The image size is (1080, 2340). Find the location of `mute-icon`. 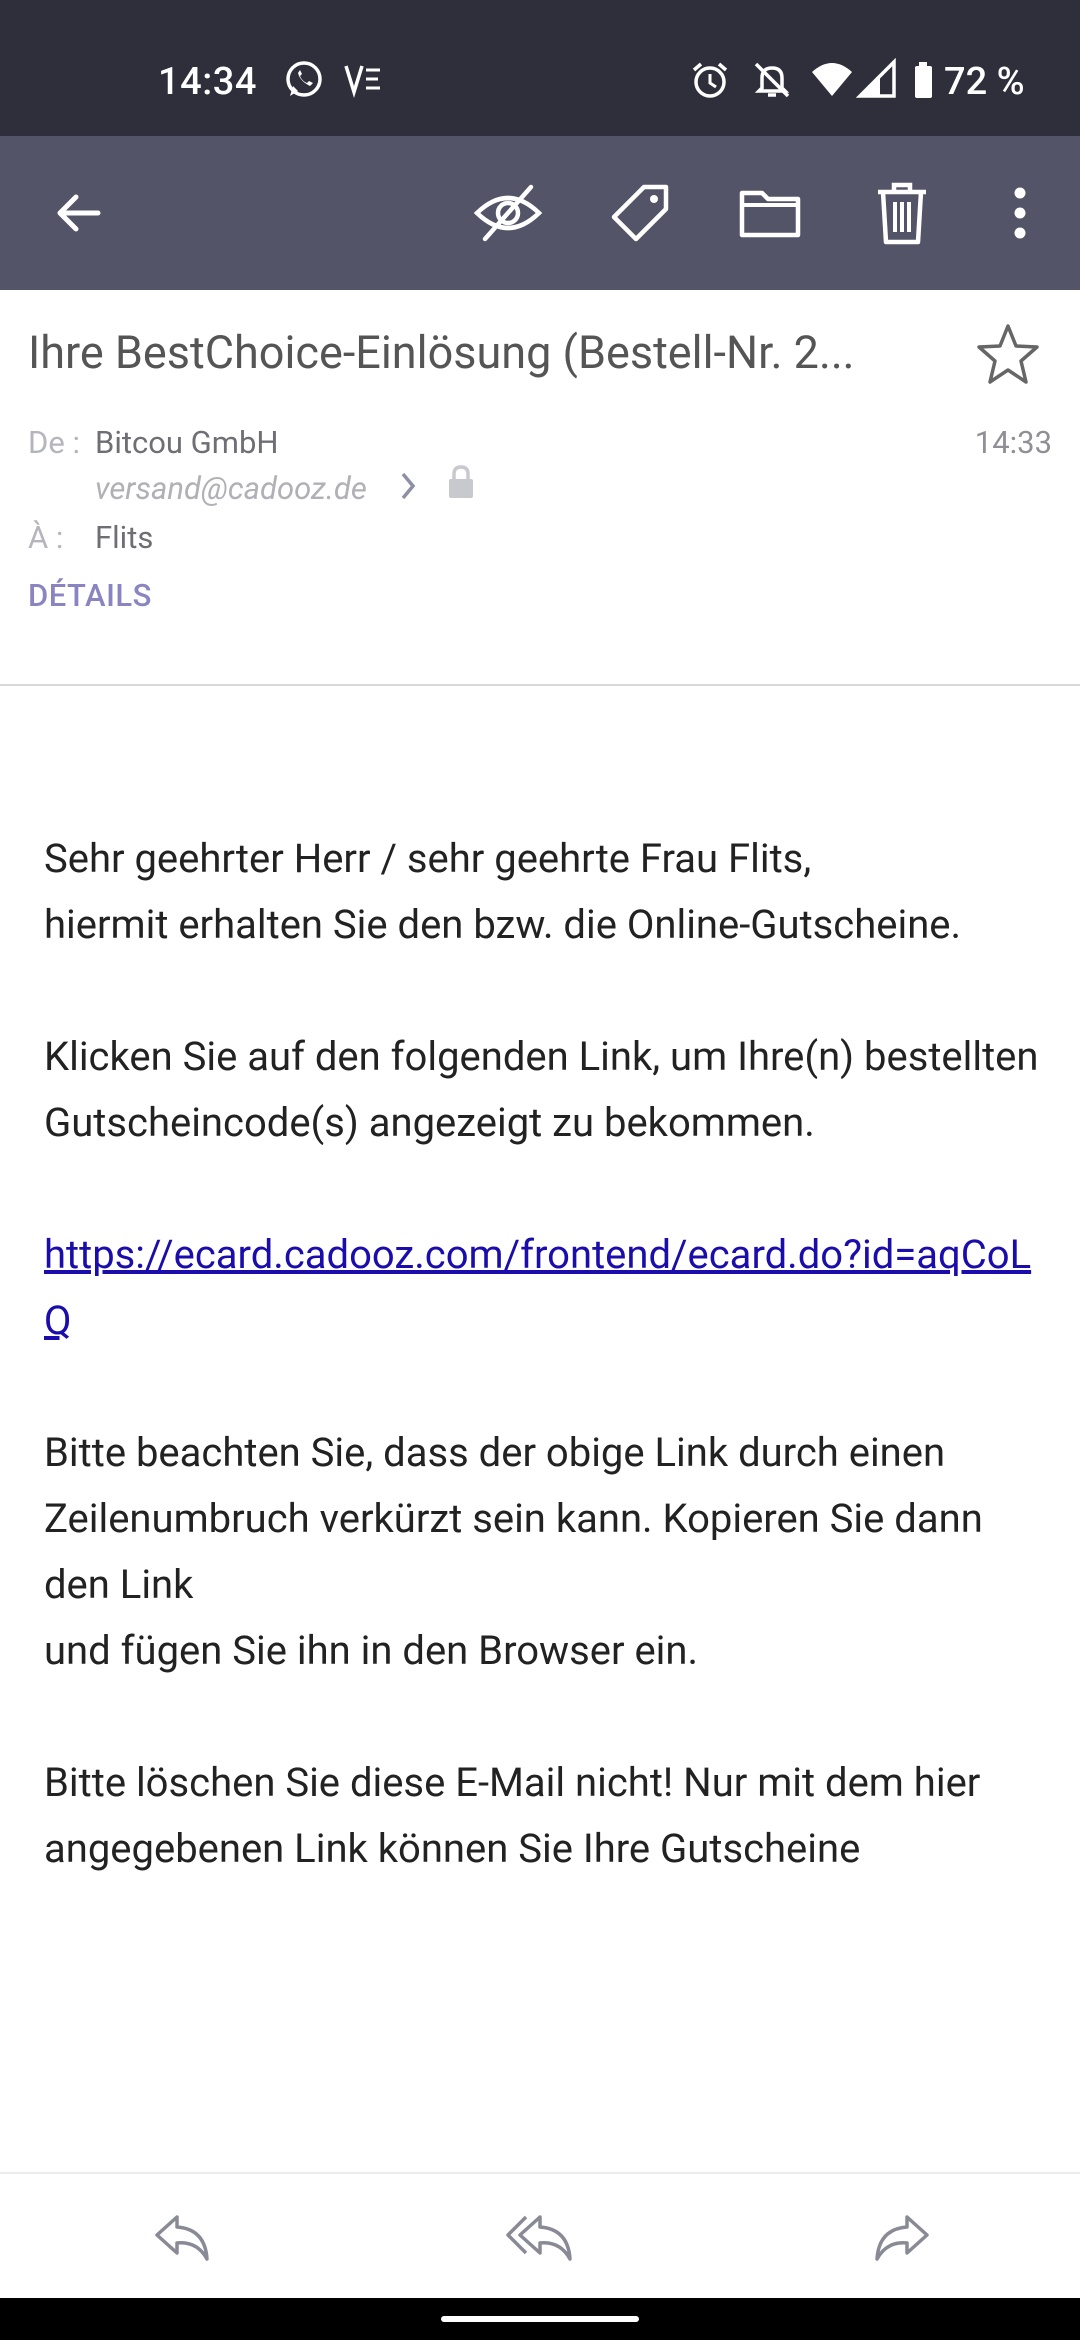

mute-icon is located at coordinates (772, 80).